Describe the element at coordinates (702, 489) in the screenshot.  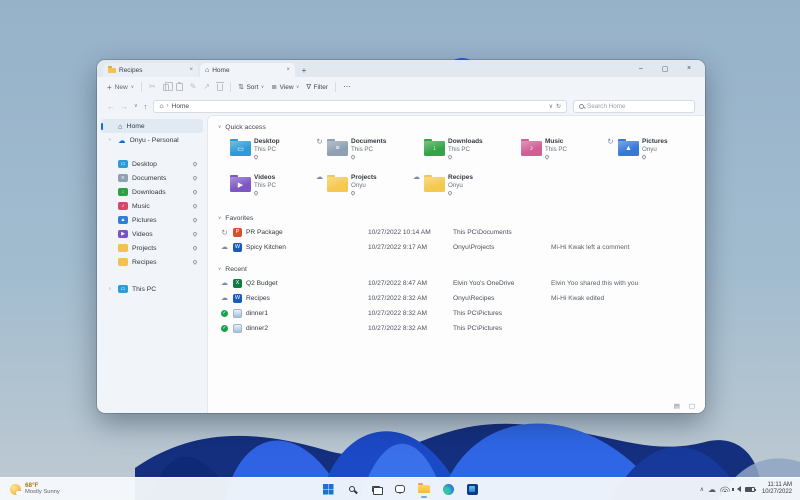
I see `tray-overflow-icon: ∧` at that location.